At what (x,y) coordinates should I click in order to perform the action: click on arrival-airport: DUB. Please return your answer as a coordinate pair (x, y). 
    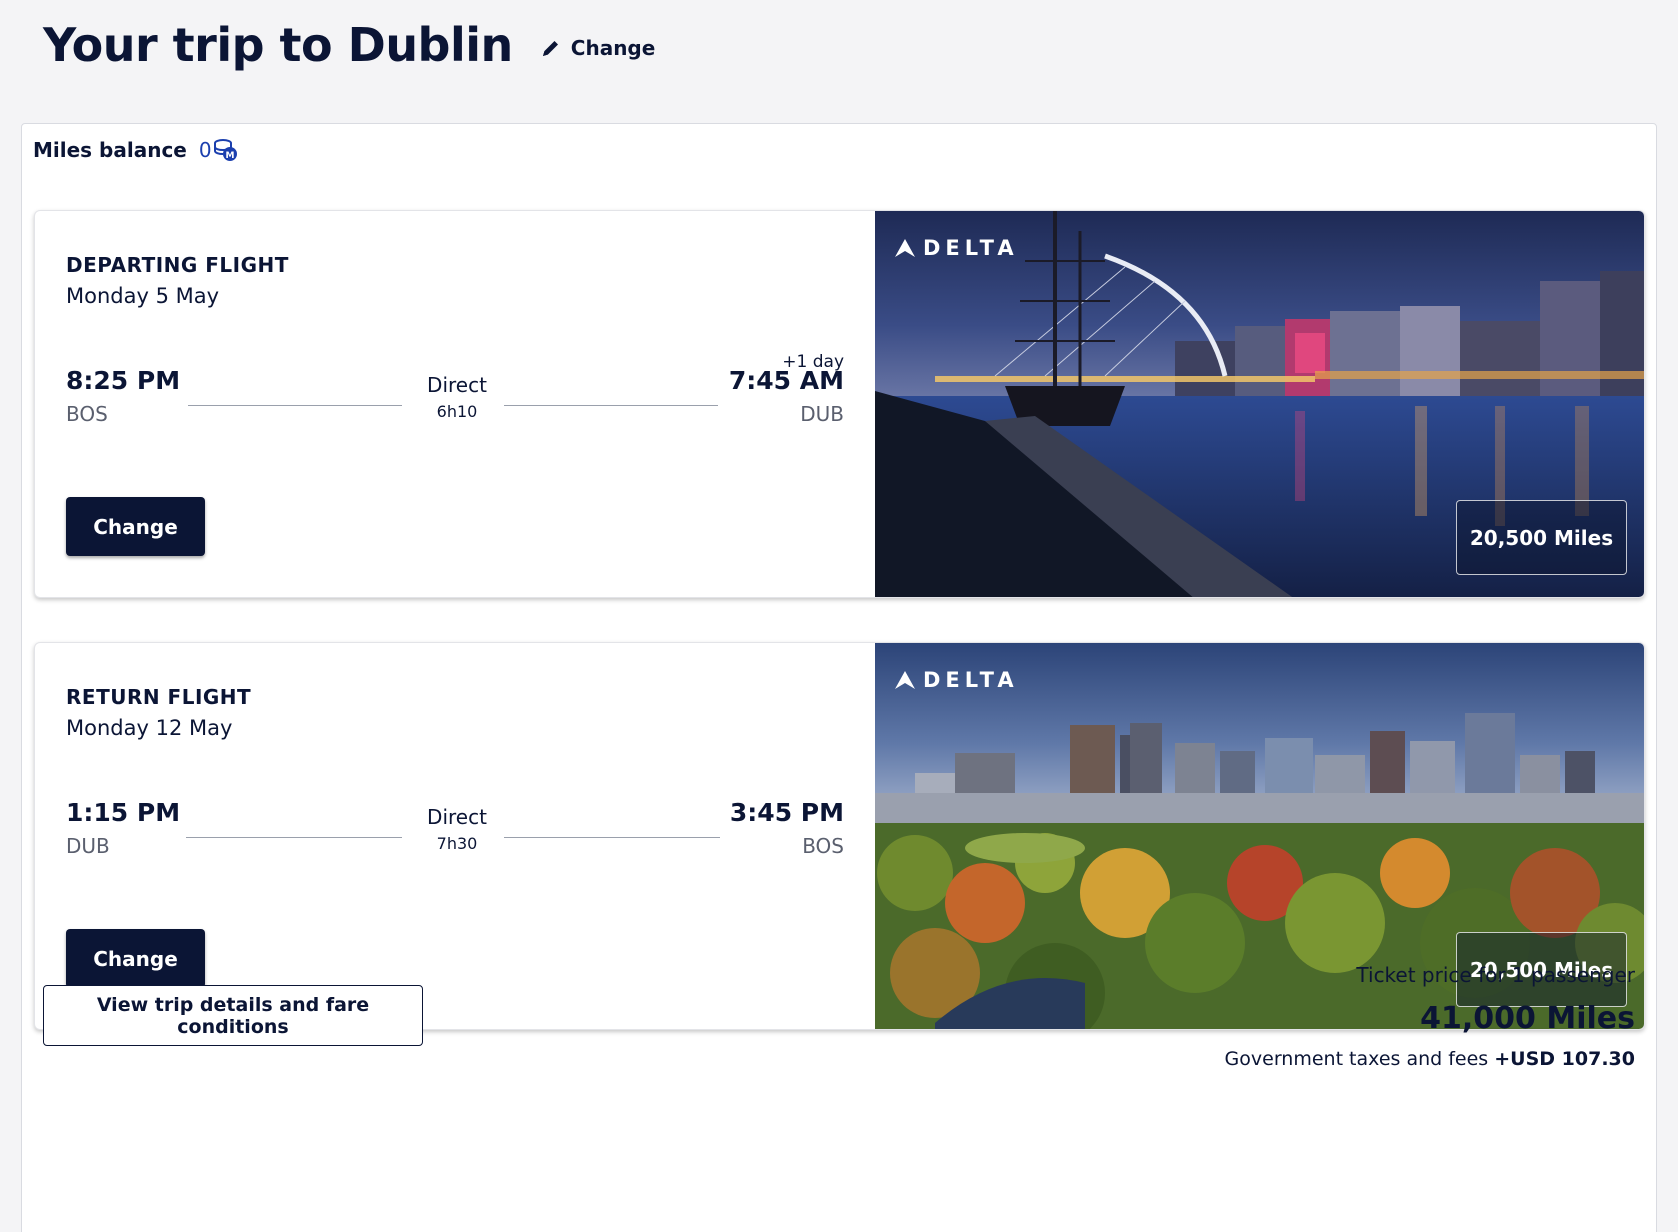
    Looking at the image, I should click on (822, 414).